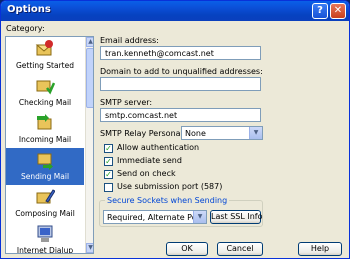 Image resolution: width=350 pixels, height=259 pixels. Describe the element at coordinates (222, 133) in the screenshot. I see `smtp-relay-select: None ▼` at that location.